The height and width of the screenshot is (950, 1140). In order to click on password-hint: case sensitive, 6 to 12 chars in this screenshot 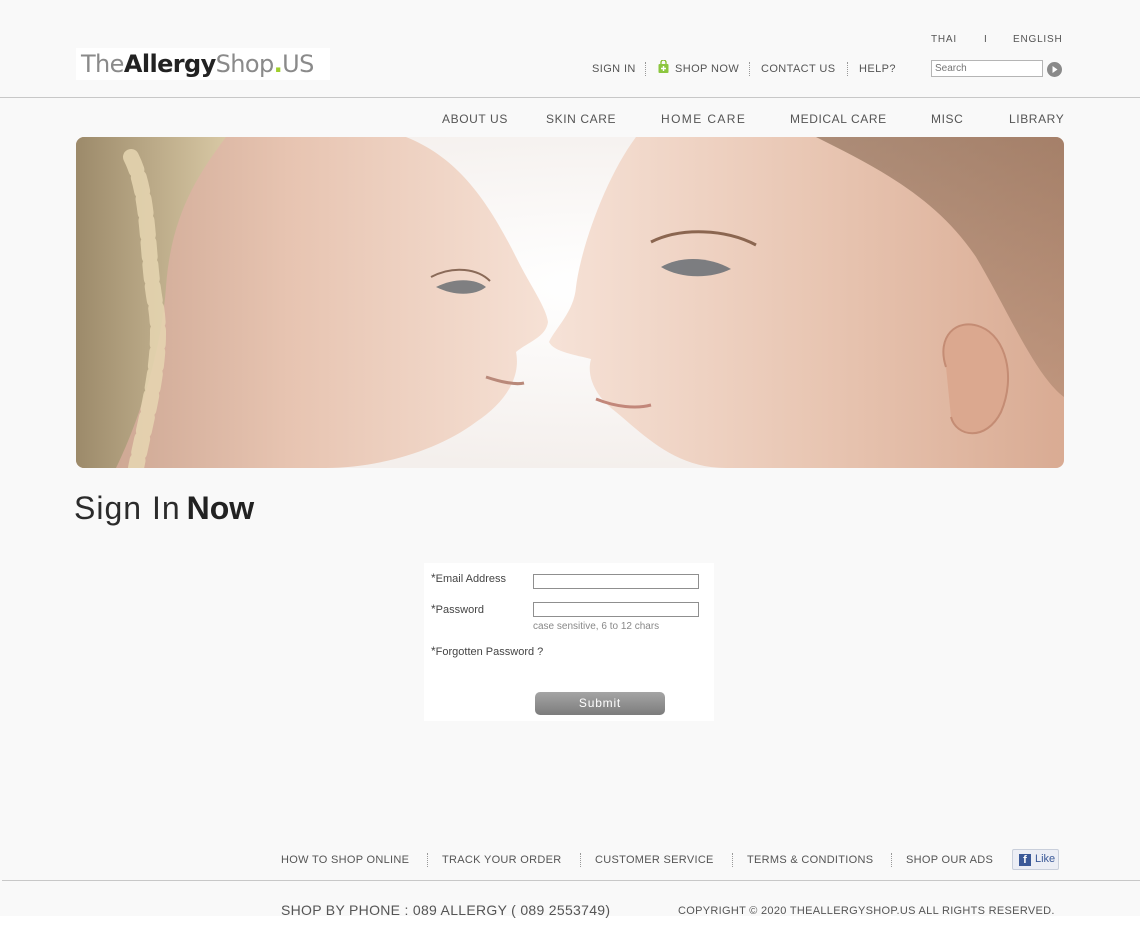, I will do `click(596, 626)`.